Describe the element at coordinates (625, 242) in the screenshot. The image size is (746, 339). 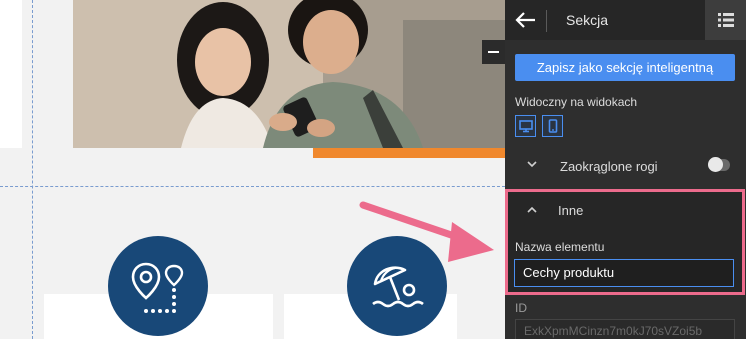
I see `other-section-highlight: Inne Nazwa elementu Cechy produktu` at that location.